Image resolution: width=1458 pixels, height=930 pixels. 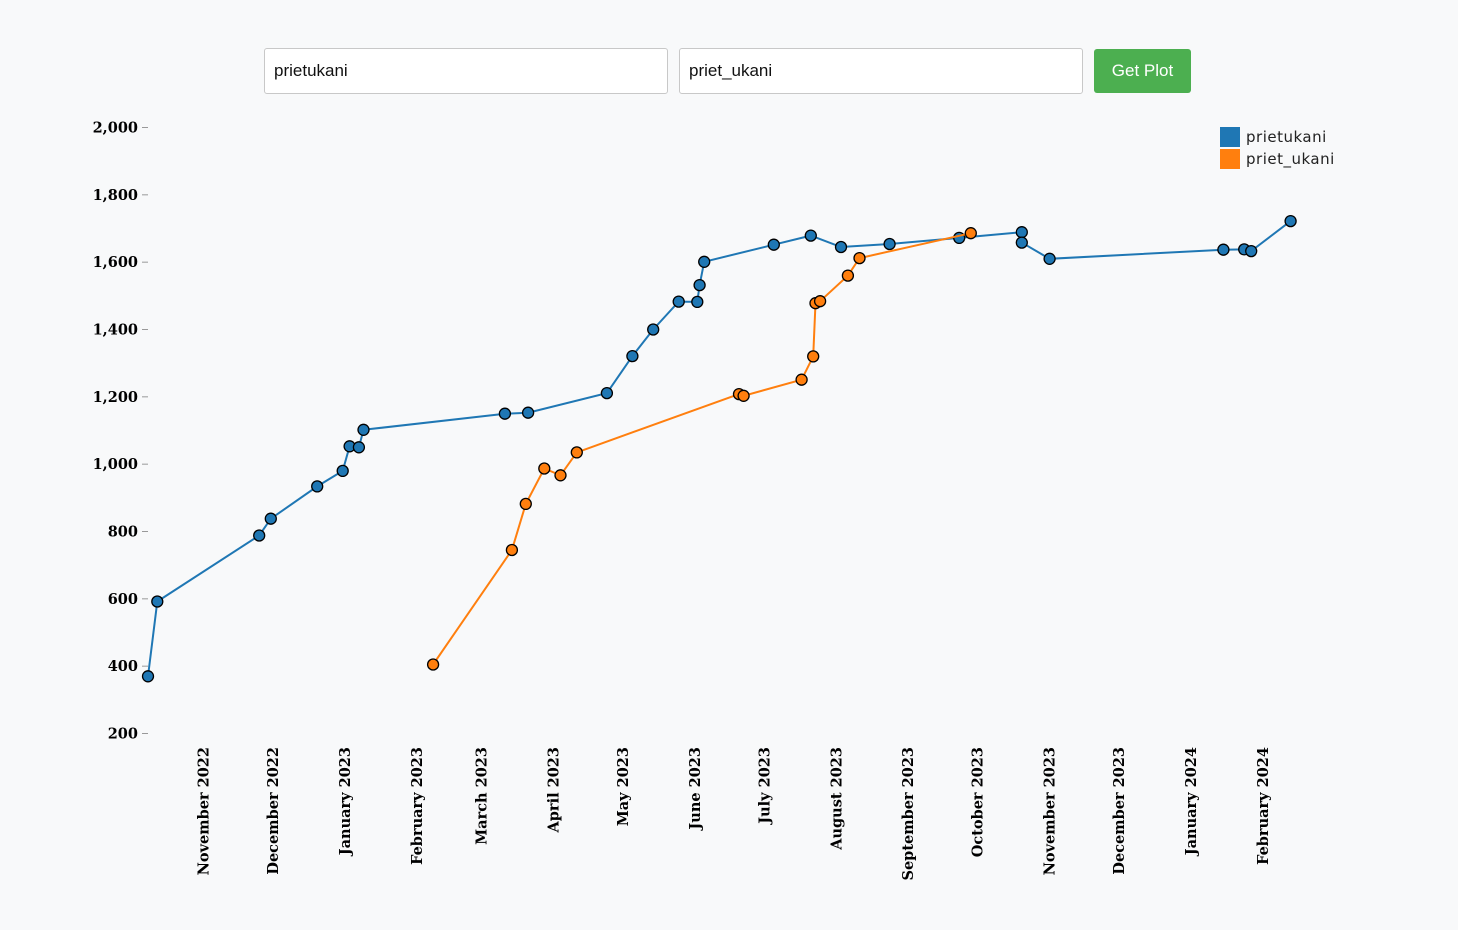 I want to click on x-tick-label: June 2023, so click(x=695, y=789).